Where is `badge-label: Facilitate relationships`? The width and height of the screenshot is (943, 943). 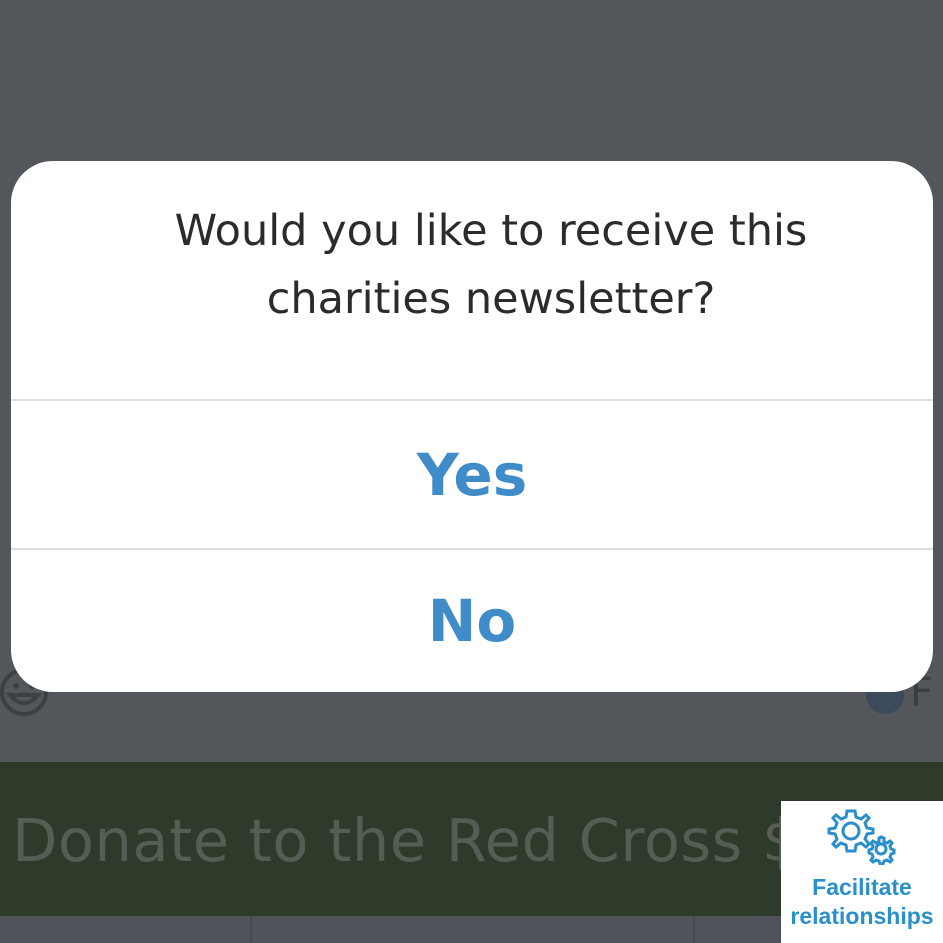 badge-label: Facilitate relationships is located at coordinates (862, 901).